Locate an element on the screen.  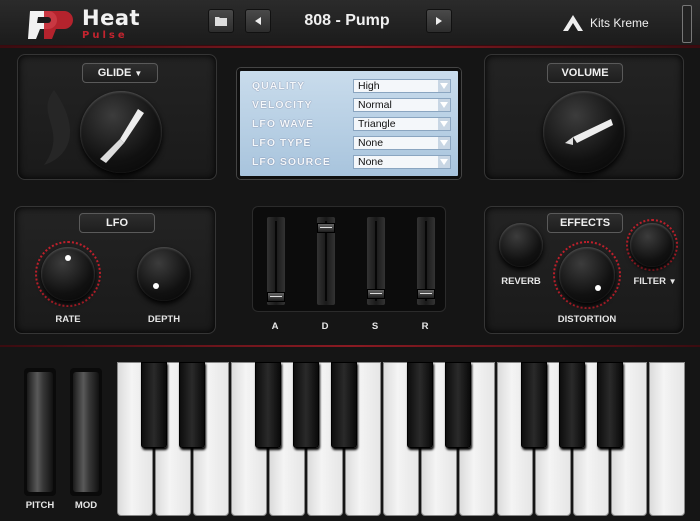
kits-kreme-icon is located at coordinates (573, 23).